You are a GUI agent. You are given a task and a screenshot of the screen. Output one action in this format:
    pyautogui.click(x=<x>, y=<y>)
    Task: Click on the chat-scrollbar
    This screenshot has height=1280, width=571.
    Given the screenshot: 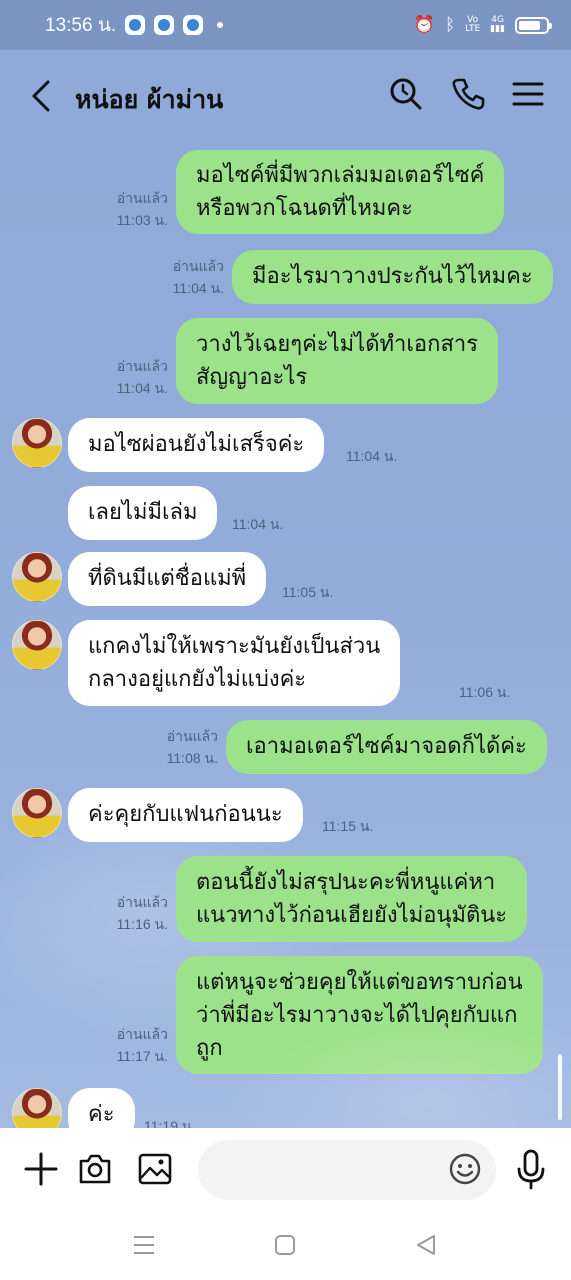 What is the action you would take?
    pyautogui.click(x=560, y=1087)
    